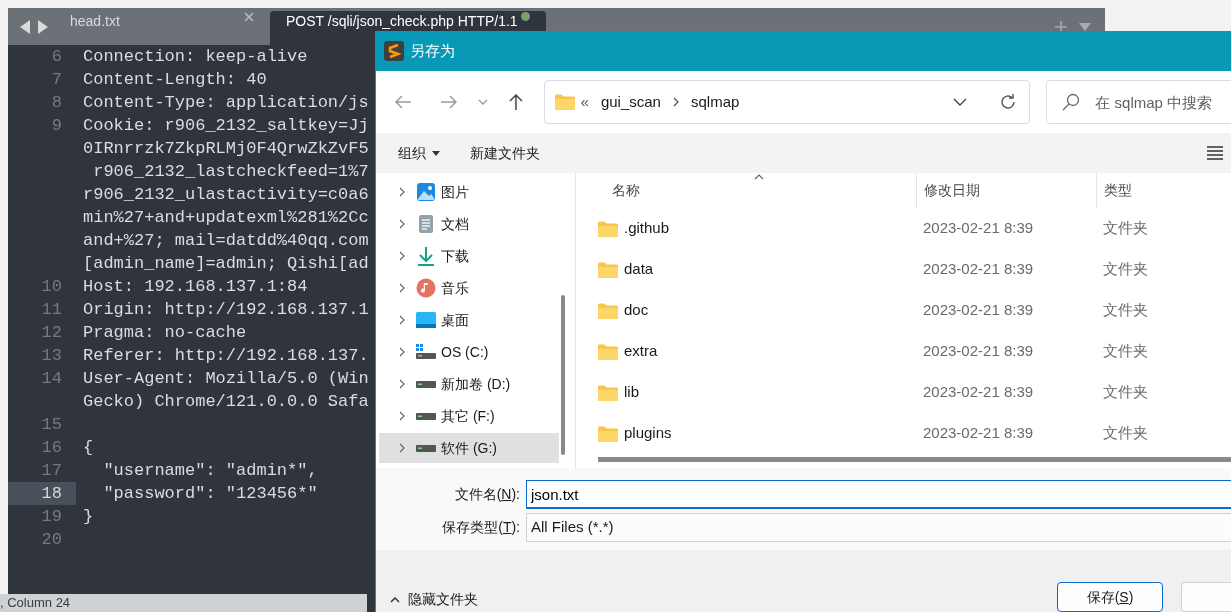 The image size is (1231, 612). I want to click on picture-icon, so click(426, 192).